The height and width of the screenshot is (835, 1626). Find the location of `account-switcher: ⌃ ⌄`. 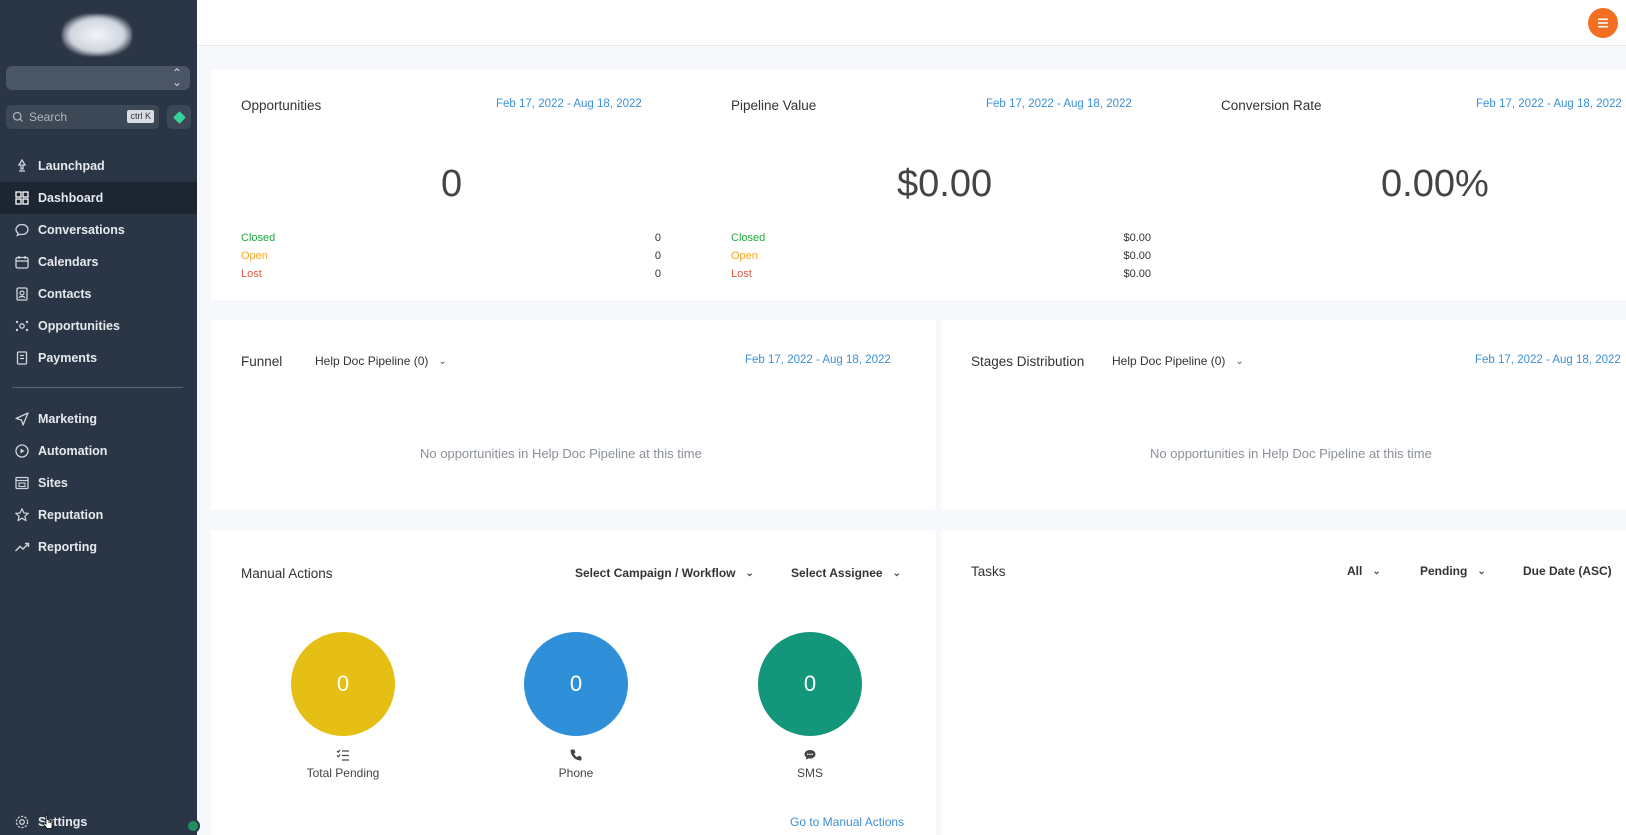

account-switcher: ⌃ ⌄ is located at coordinates (98, 78).